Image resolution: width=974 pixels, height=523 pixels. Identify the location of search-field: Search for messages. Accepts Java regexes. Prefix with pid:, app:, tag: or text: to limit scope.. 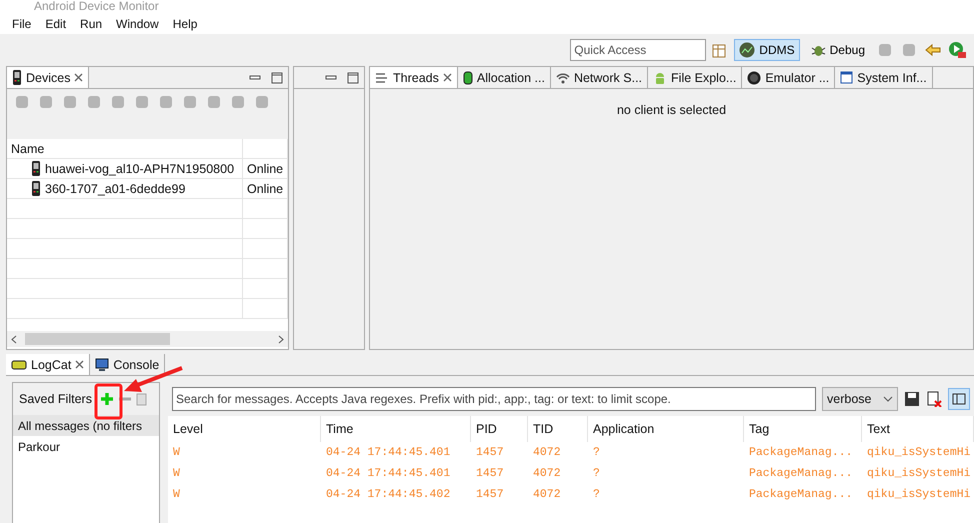
(494, 399).